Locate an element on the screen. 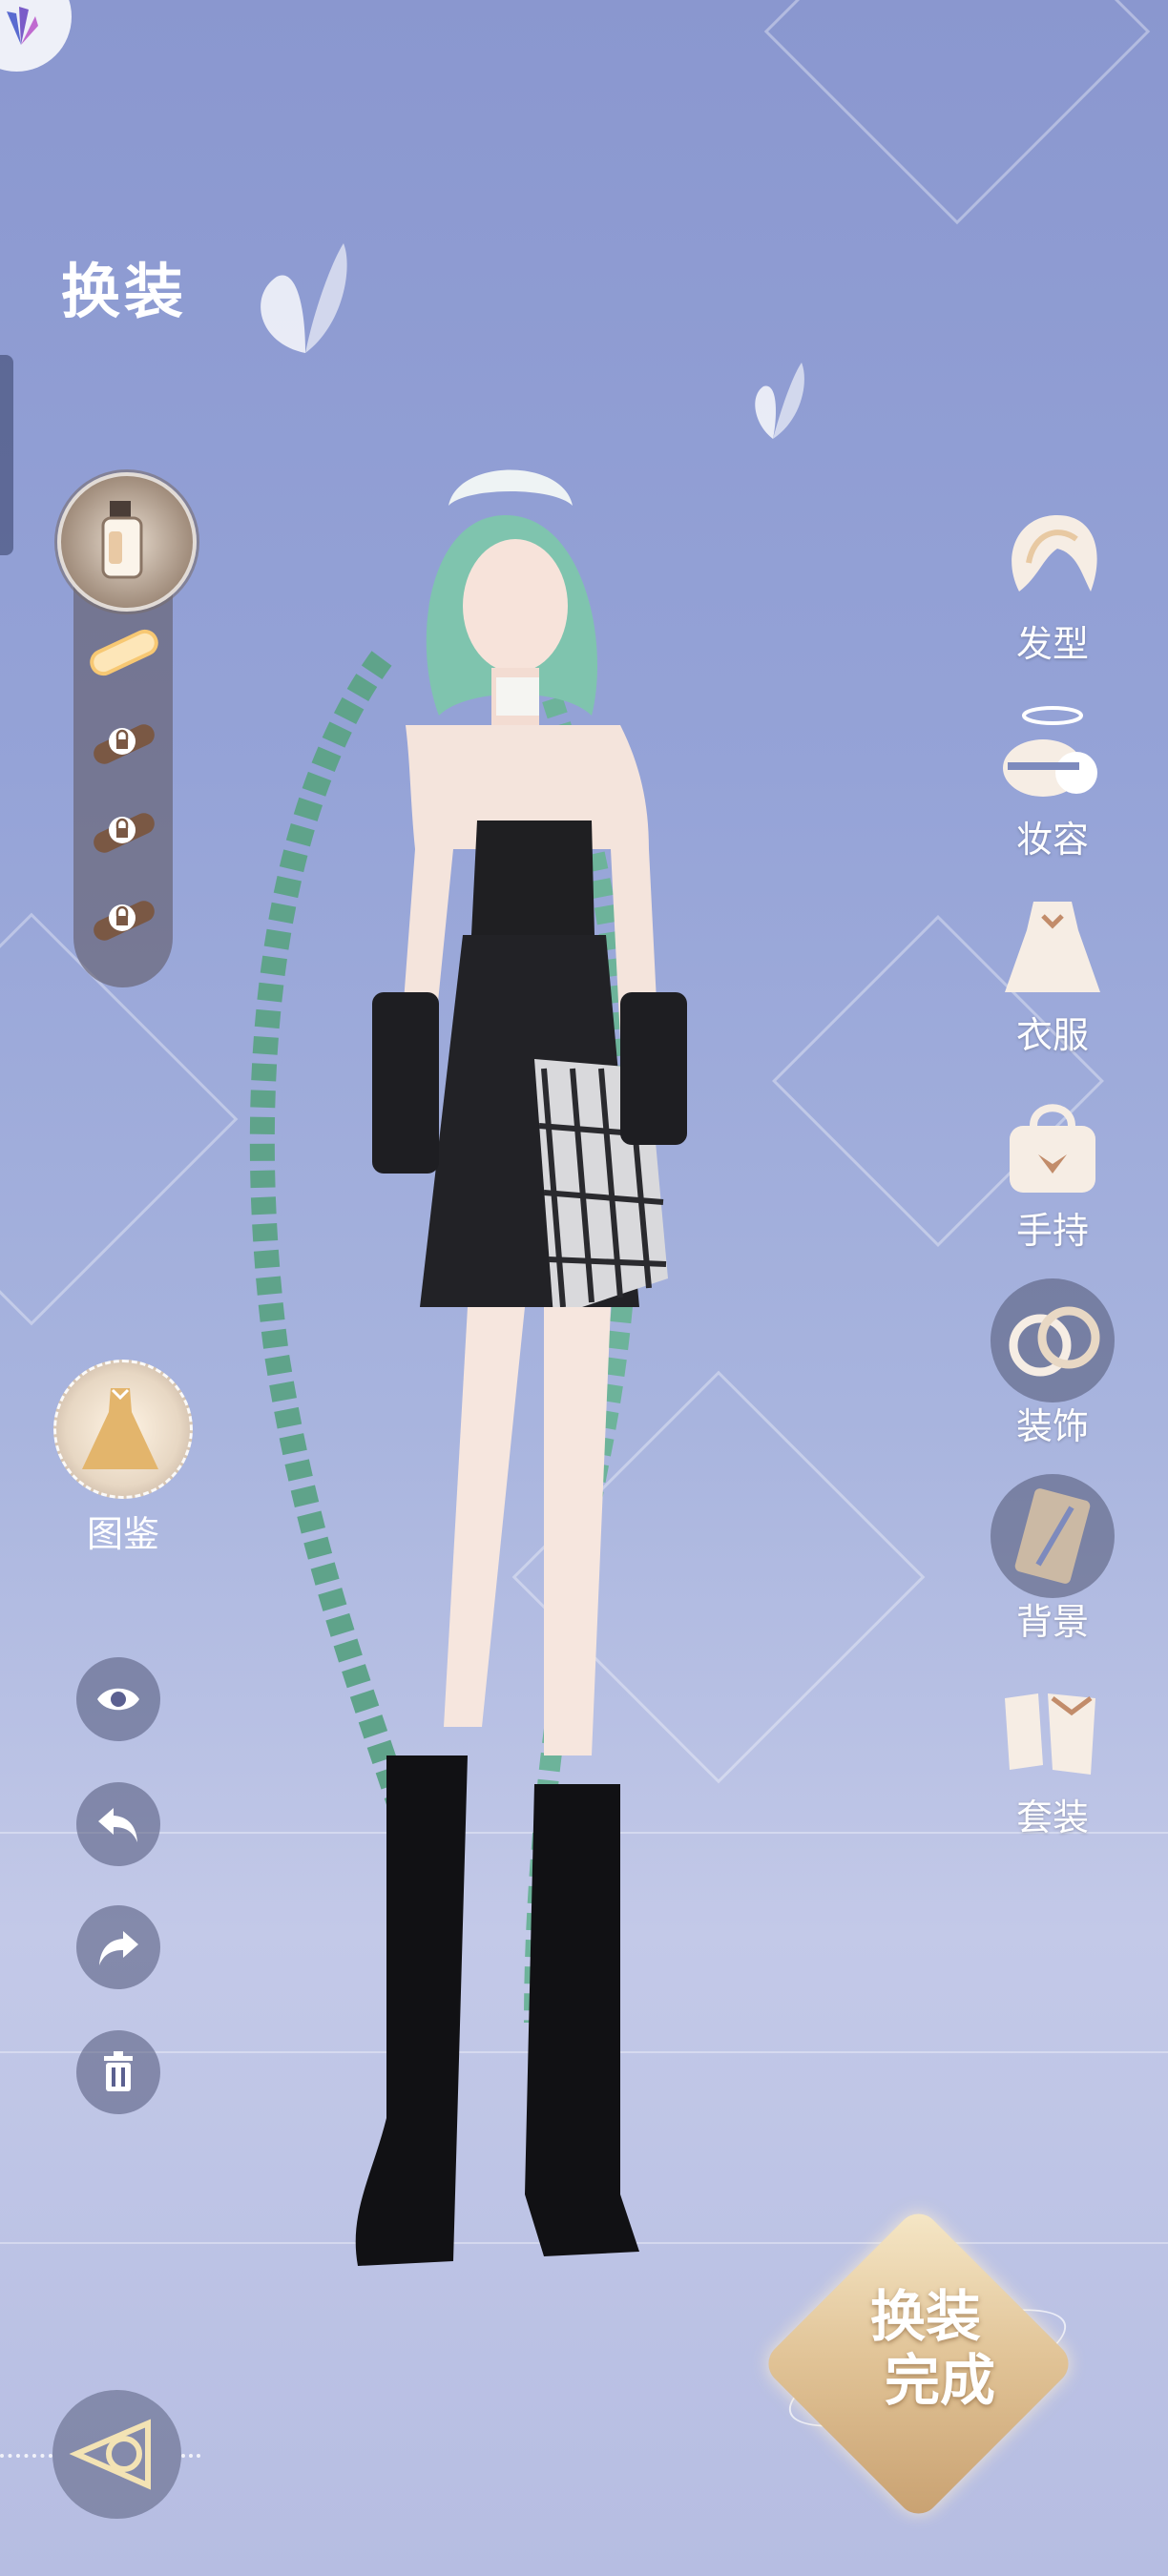  background-frame is located at coordinates (957, 112).